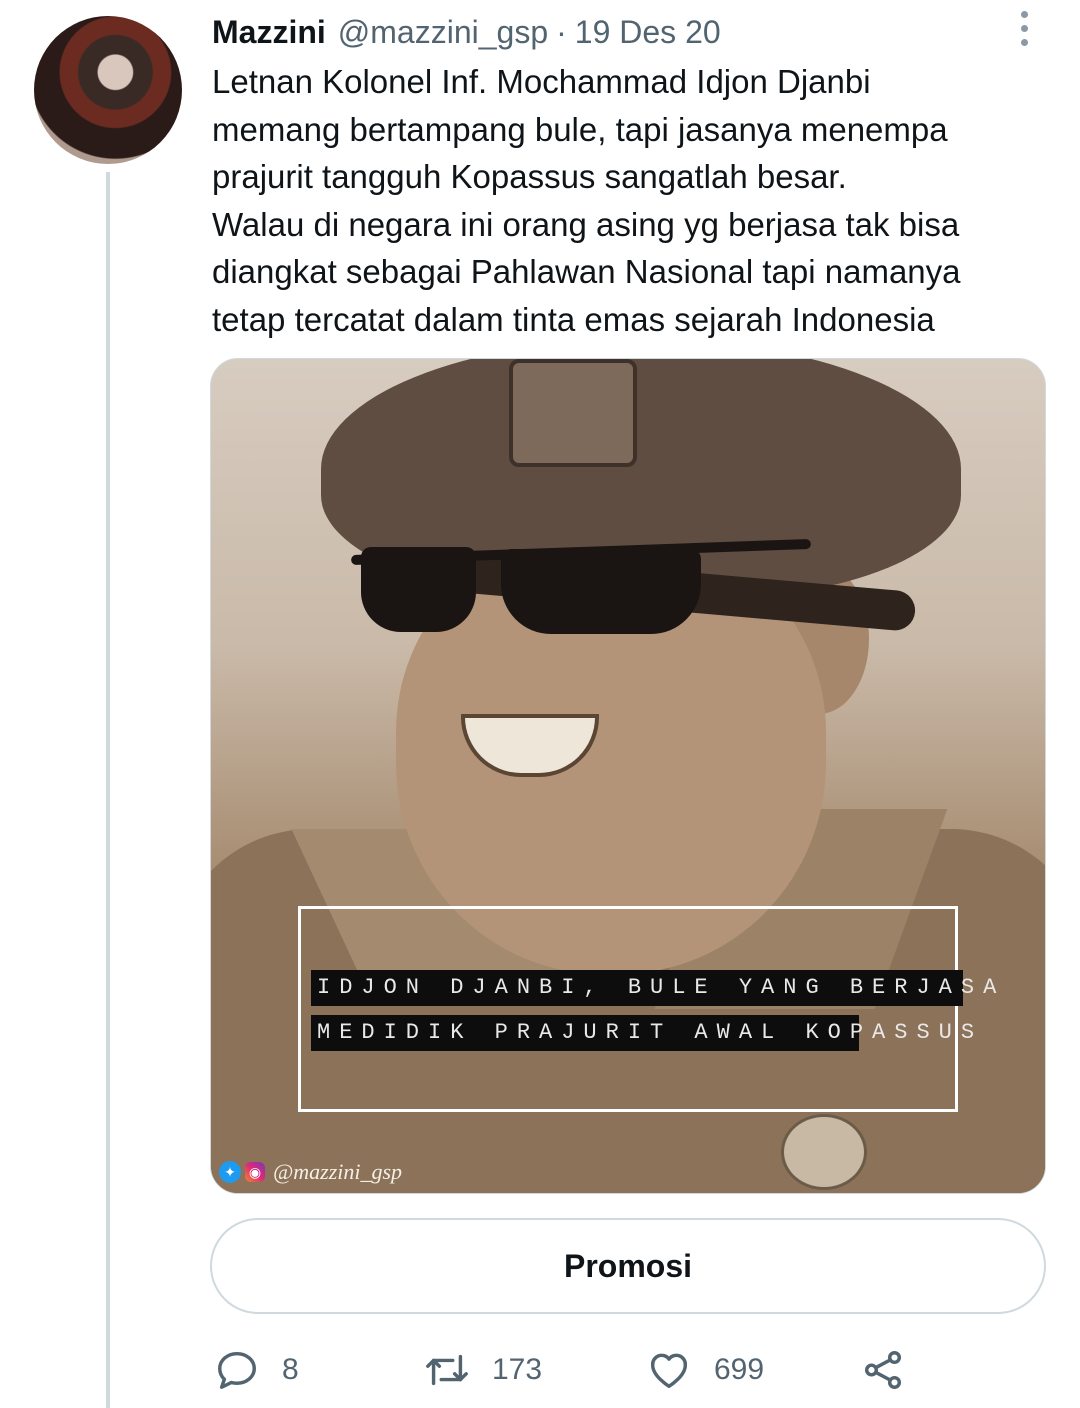 The height and width of the screenshot is (1408, 1080). What do you see at coordinates (418, 589) in the screenshot?
I see `photo-glasses-left` at bounding box center [418, 589].